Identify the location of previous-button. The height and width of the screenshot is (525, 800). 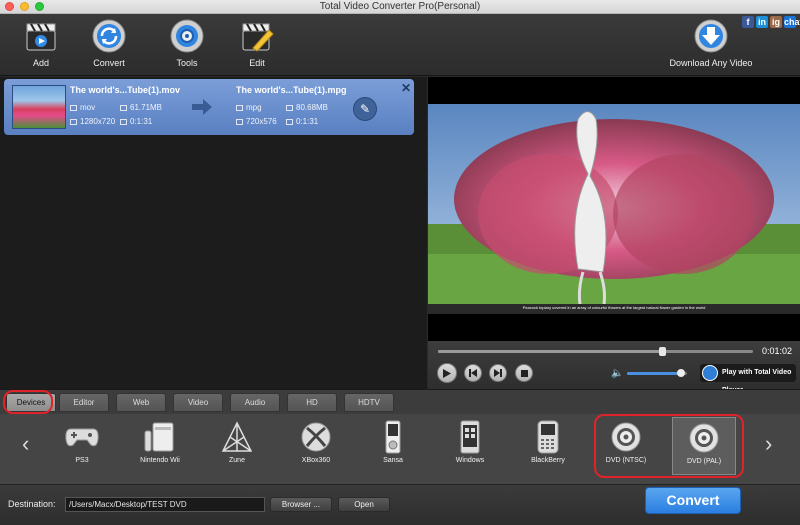
(473, 373).